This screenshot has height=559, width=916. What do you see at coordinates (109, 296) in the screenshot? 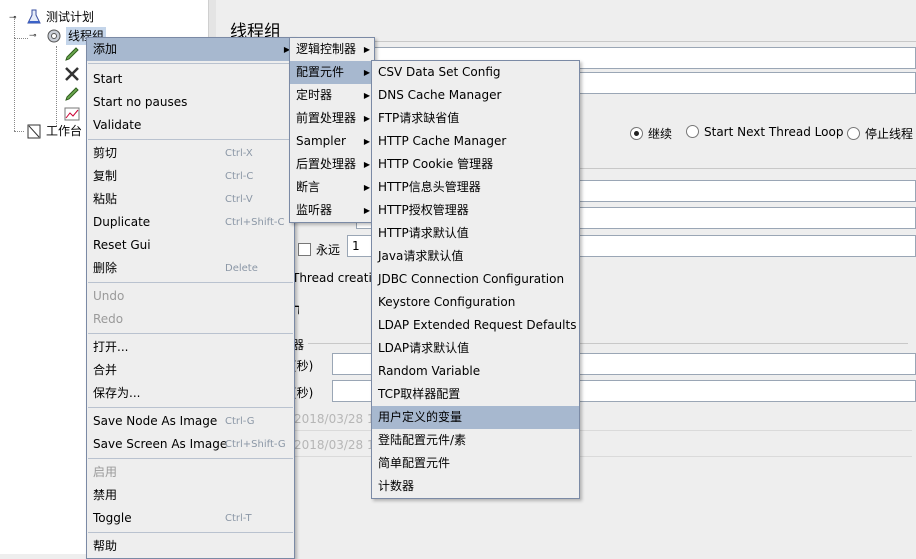
I see `menu-item-undo: Undo` at bounding box center [109, 296].